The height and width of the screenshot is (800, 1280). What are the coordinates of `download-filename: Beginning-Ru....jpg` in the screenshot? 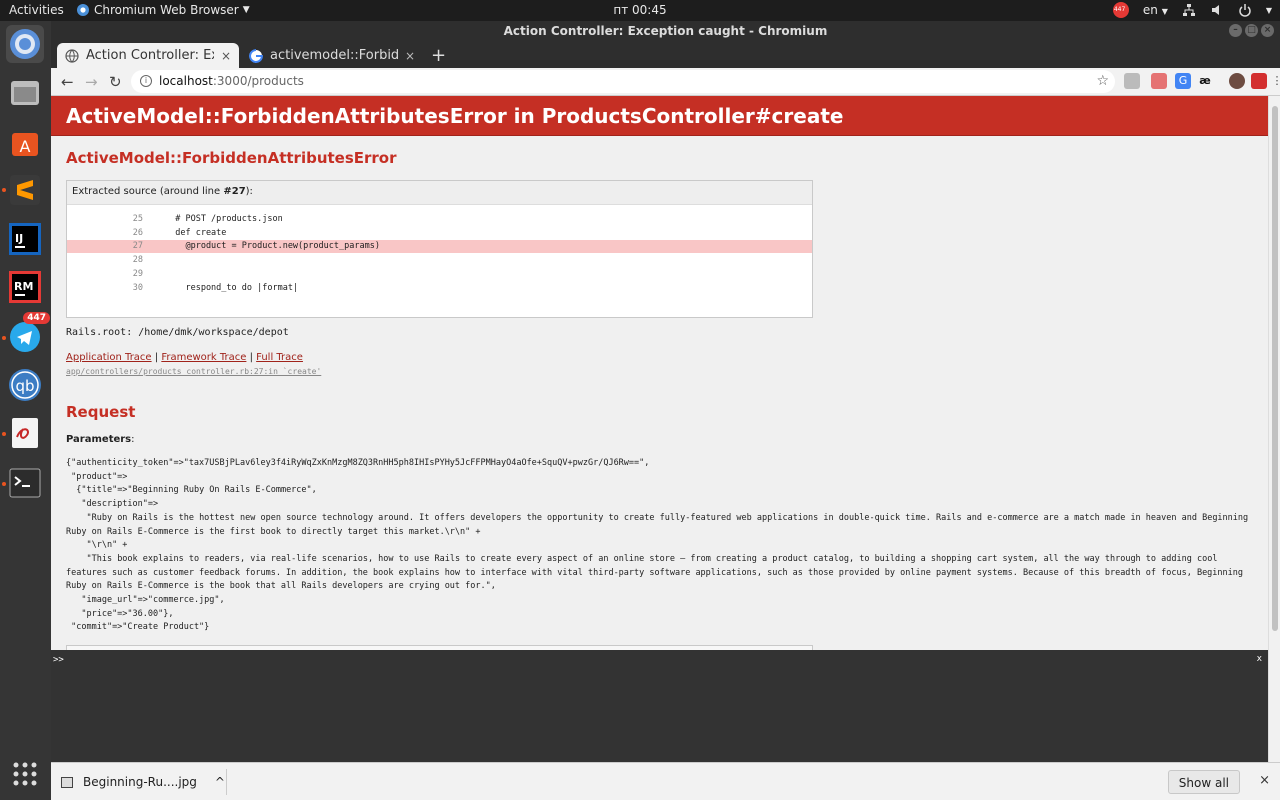 It's located at (140, 782).